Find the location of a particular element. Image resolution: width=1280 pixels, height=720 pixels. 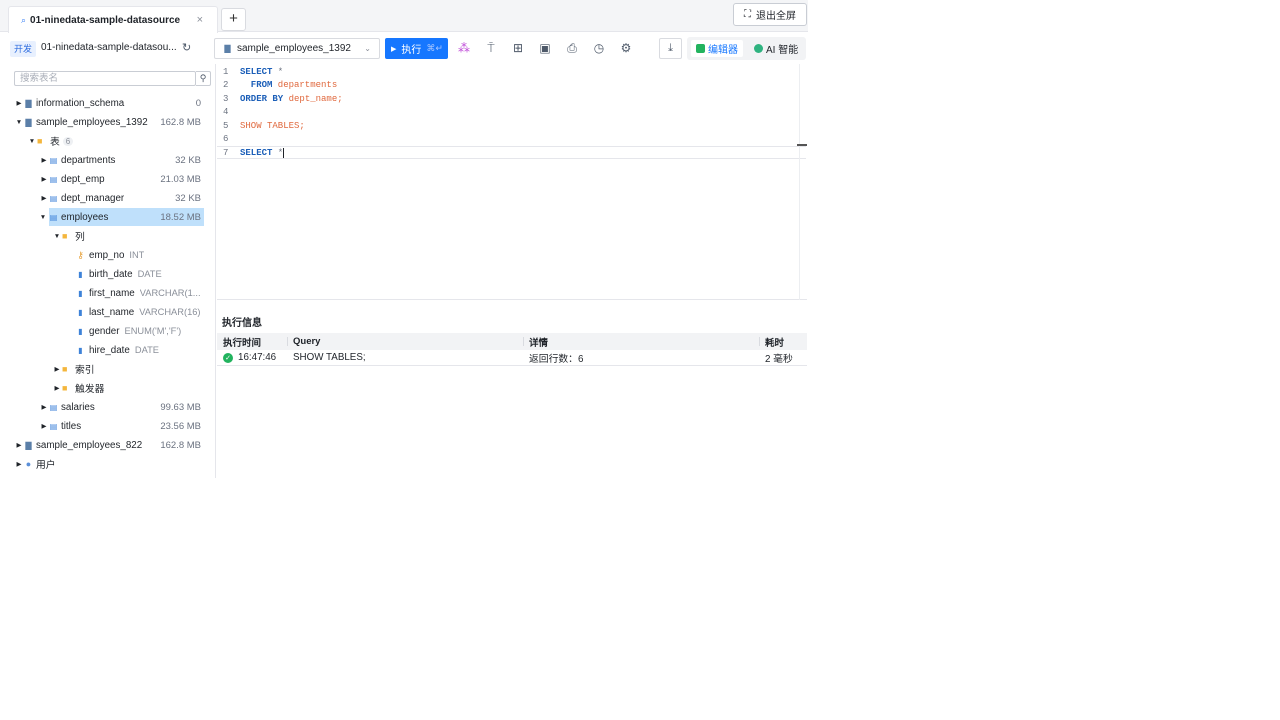

chevron-down-icon: ⌄ is located at coordinates (367, 48).